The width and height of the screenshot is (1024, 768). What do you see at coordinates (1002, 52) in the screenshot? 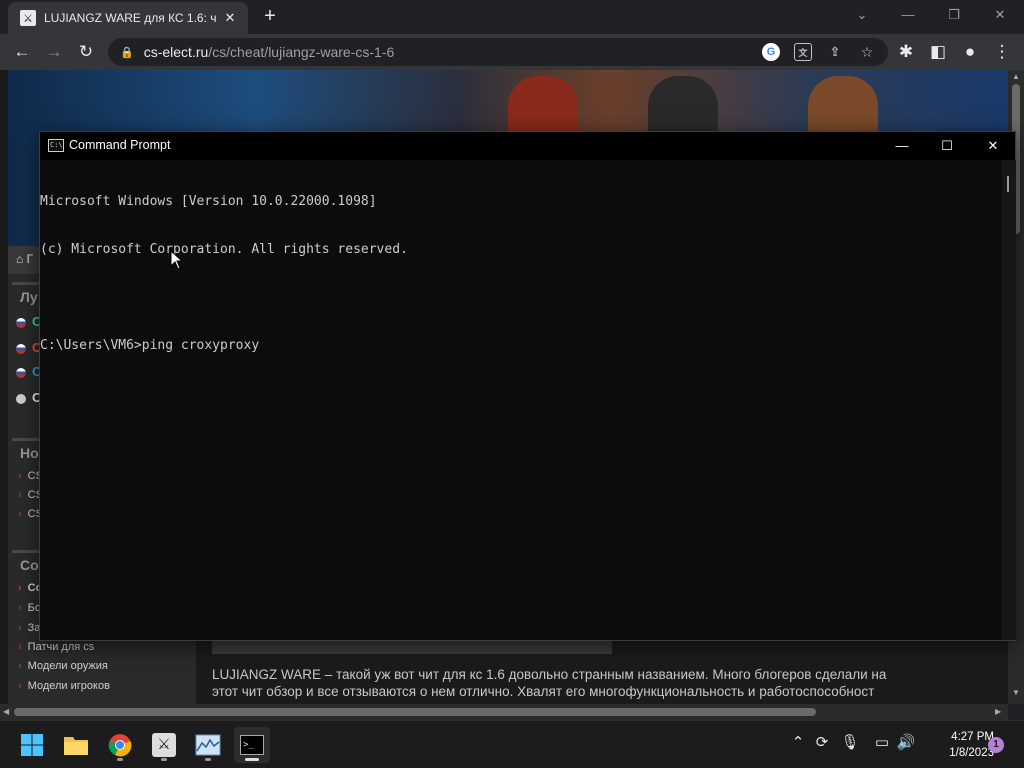
I see `menu-icon: ⋮` at bounding box center [1002, 52].